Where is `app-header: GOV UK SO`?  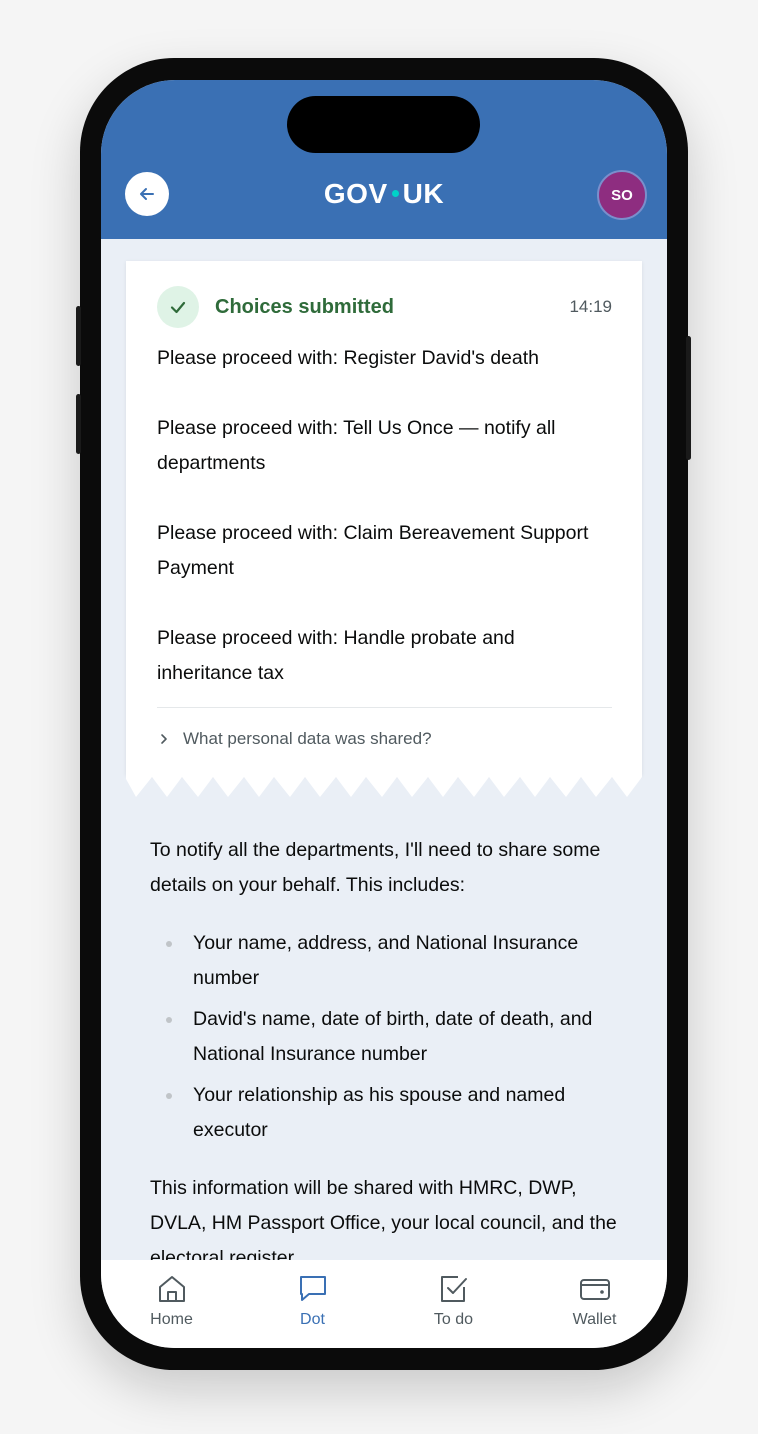
app-header: GOV UK SO is located at coordinates (384, 159).